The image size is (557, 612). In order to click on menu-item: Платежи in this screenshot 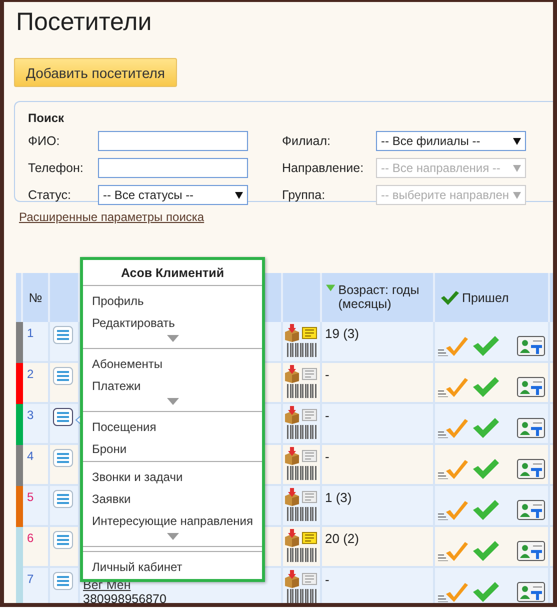, I will do `click(172, 387)`.